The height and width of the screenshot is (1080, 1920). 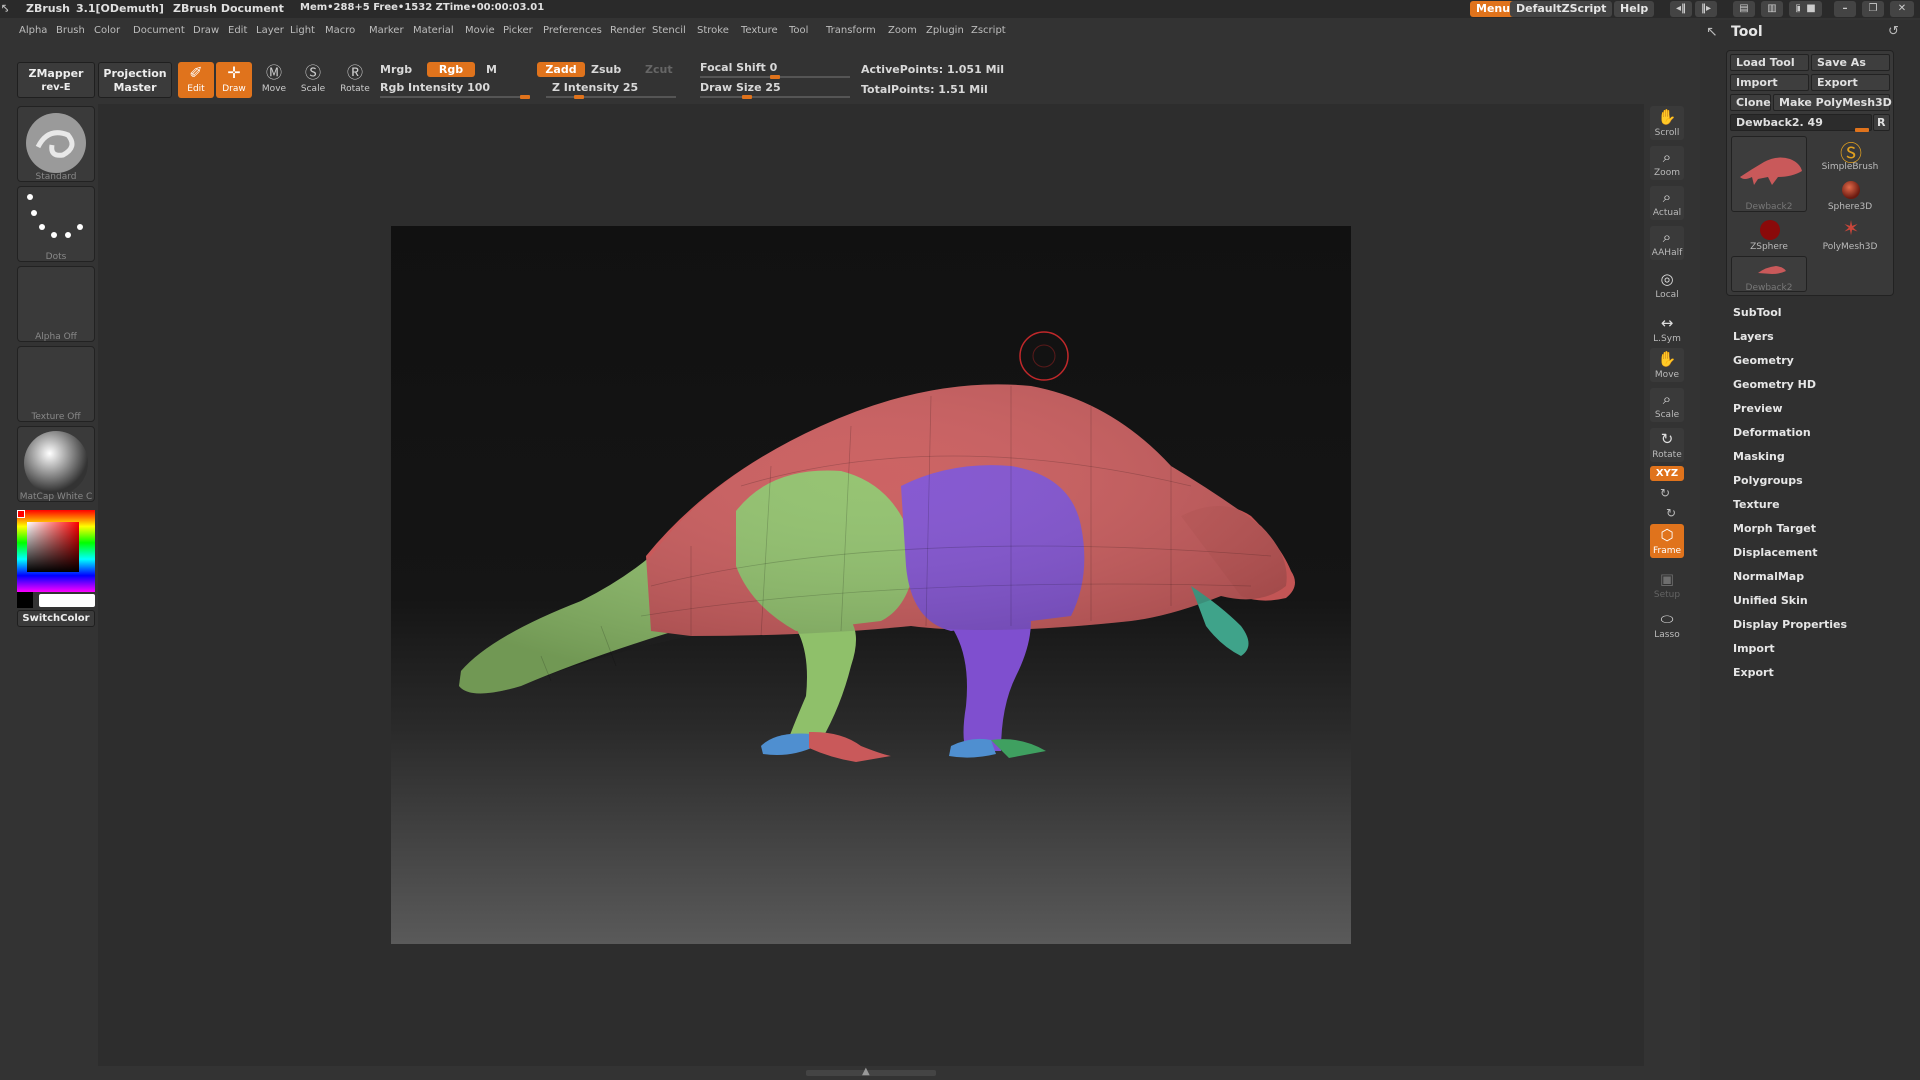 What do you see at coordinates (25, 600) in the screenshot?
I see `secondary-color-swatch` at bounding box center [25, 600].